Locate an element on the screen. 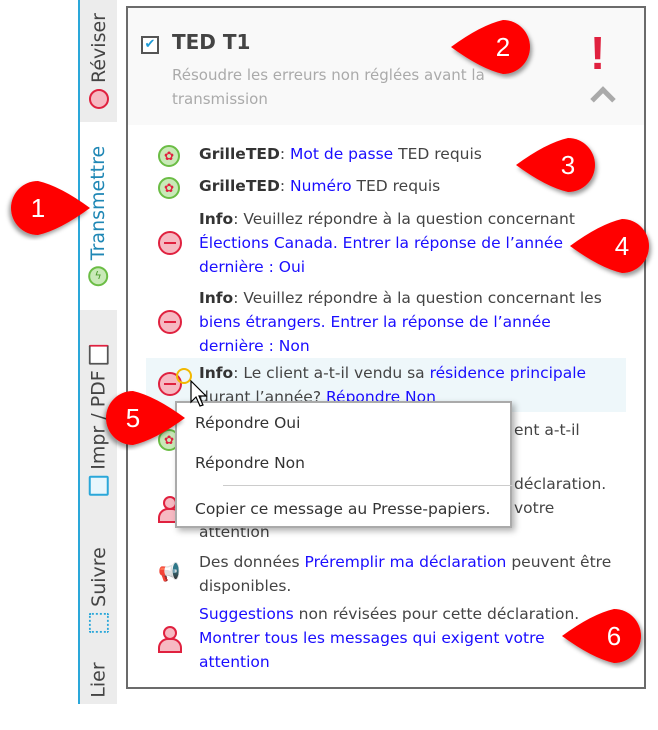  ted-checkbox: ✔ is located at coordinates (150, 45).